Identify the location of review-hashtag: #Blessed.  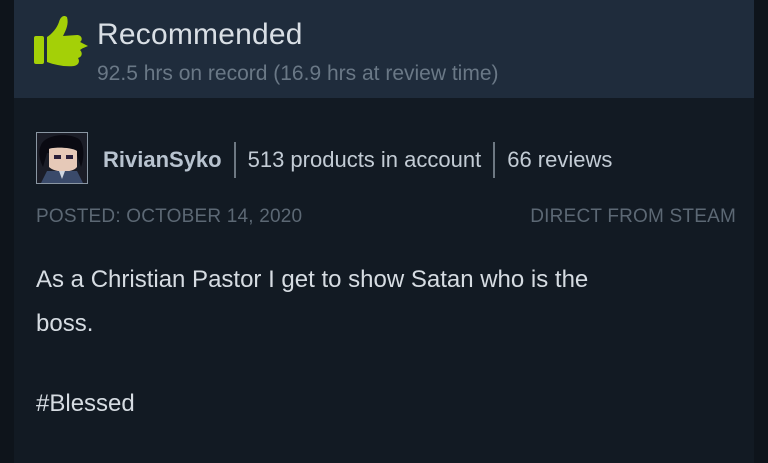
(85, 403).